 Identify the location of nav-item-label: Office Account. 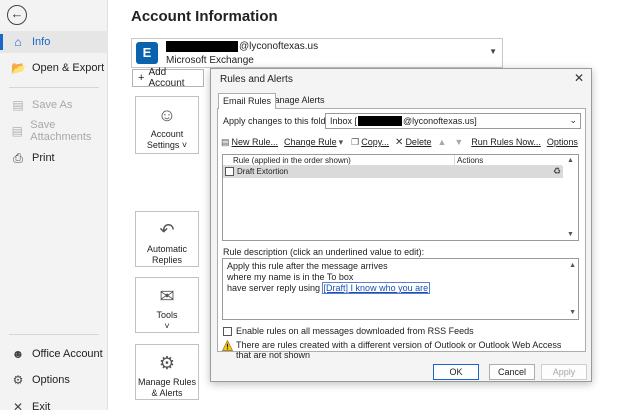
(67, 354).